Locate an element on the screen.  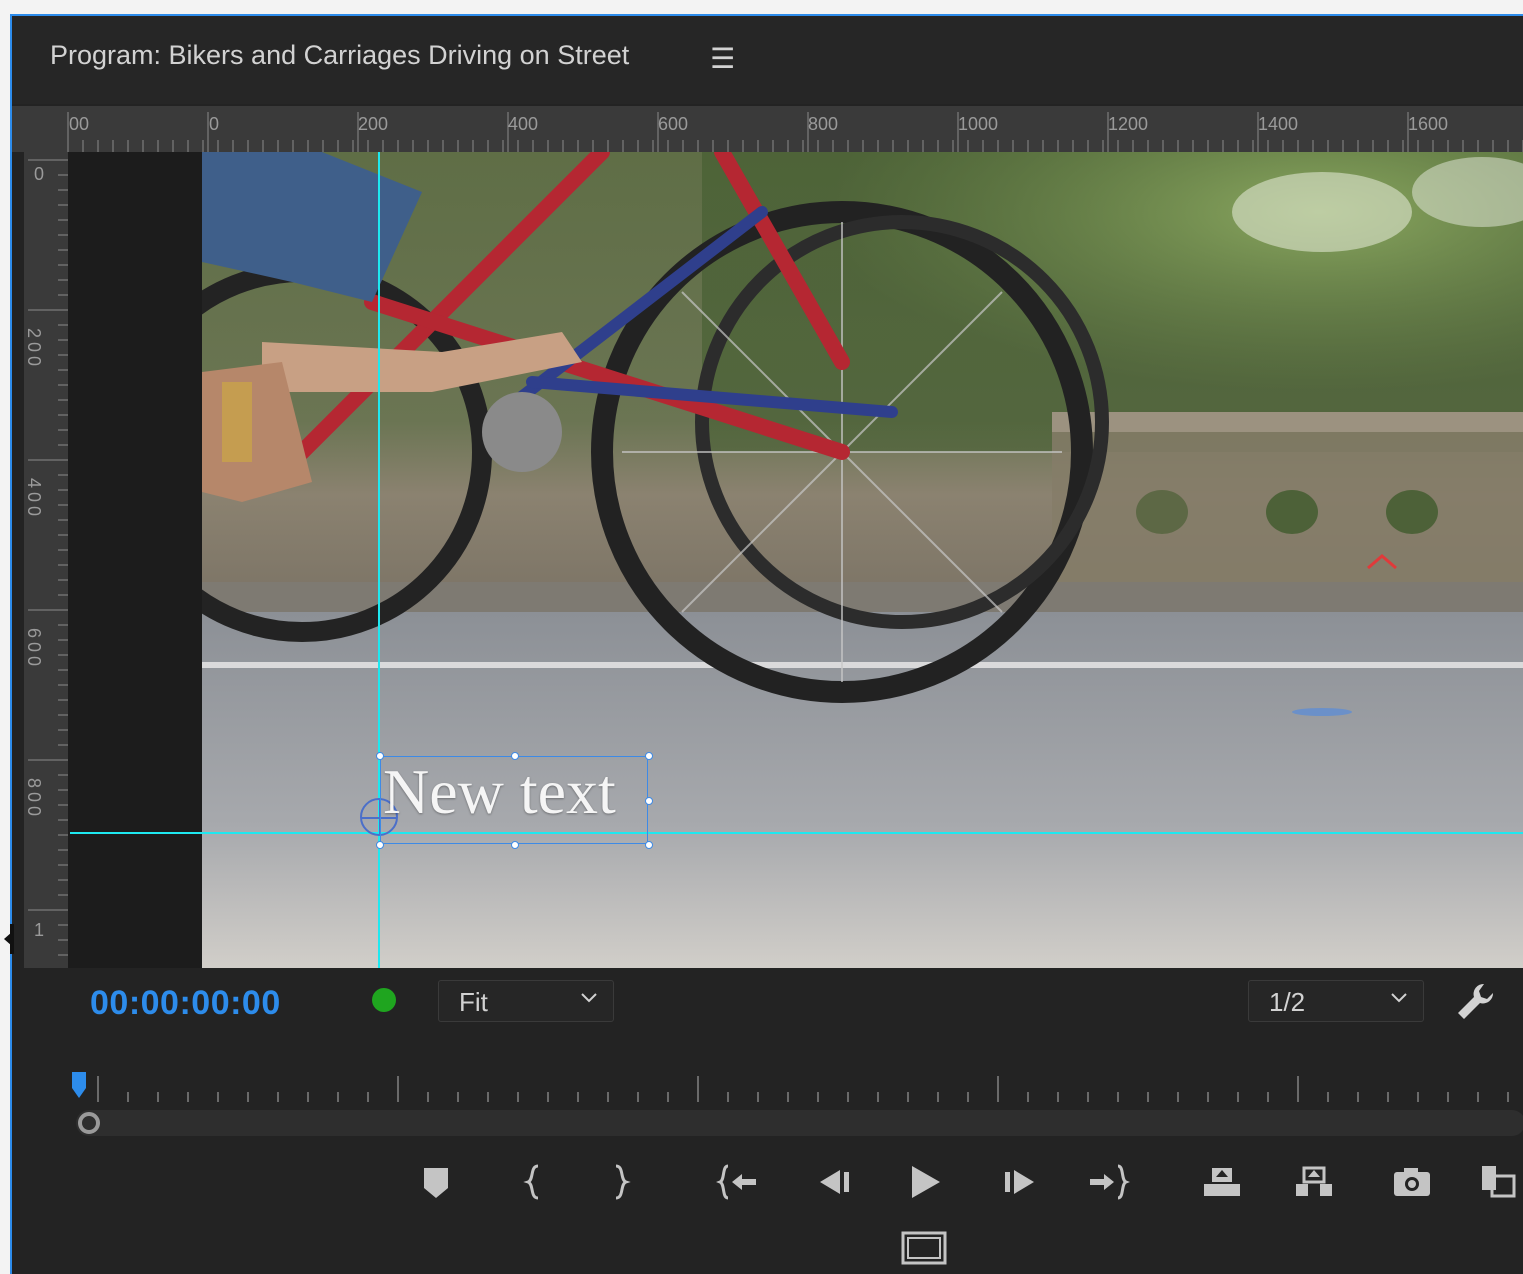
play-icon is located at coordinates (924, 1182).